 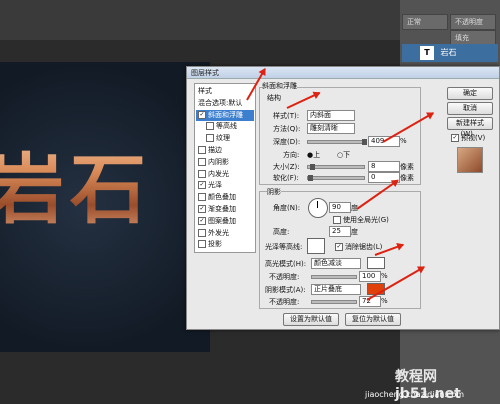 I want to click on shadow-opacity-label: 不透明度:, so click(x=284, y=302).